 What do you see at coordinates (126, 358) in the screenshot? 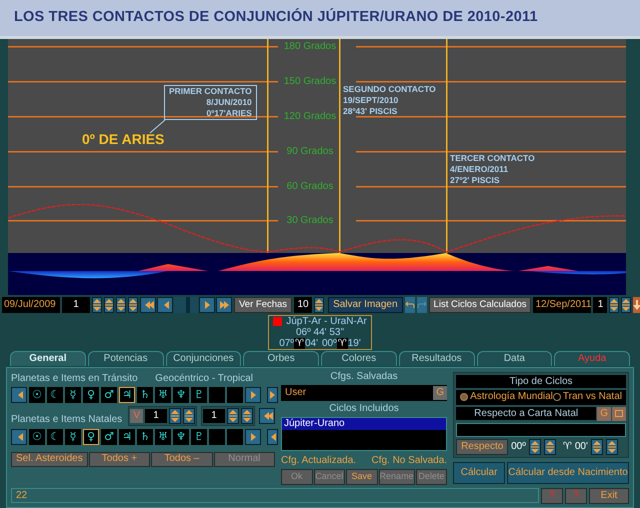
I see `tab: Potencias` at bounding box center [126, 358].